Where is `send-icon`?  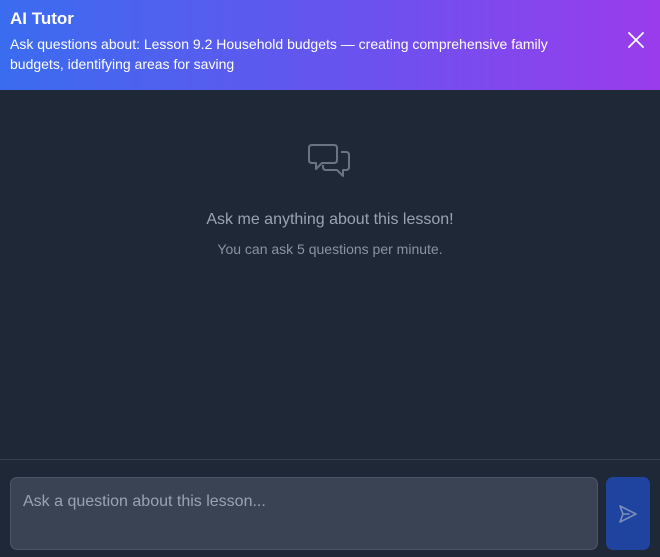
send-icon is located at coordinates (628, 513).